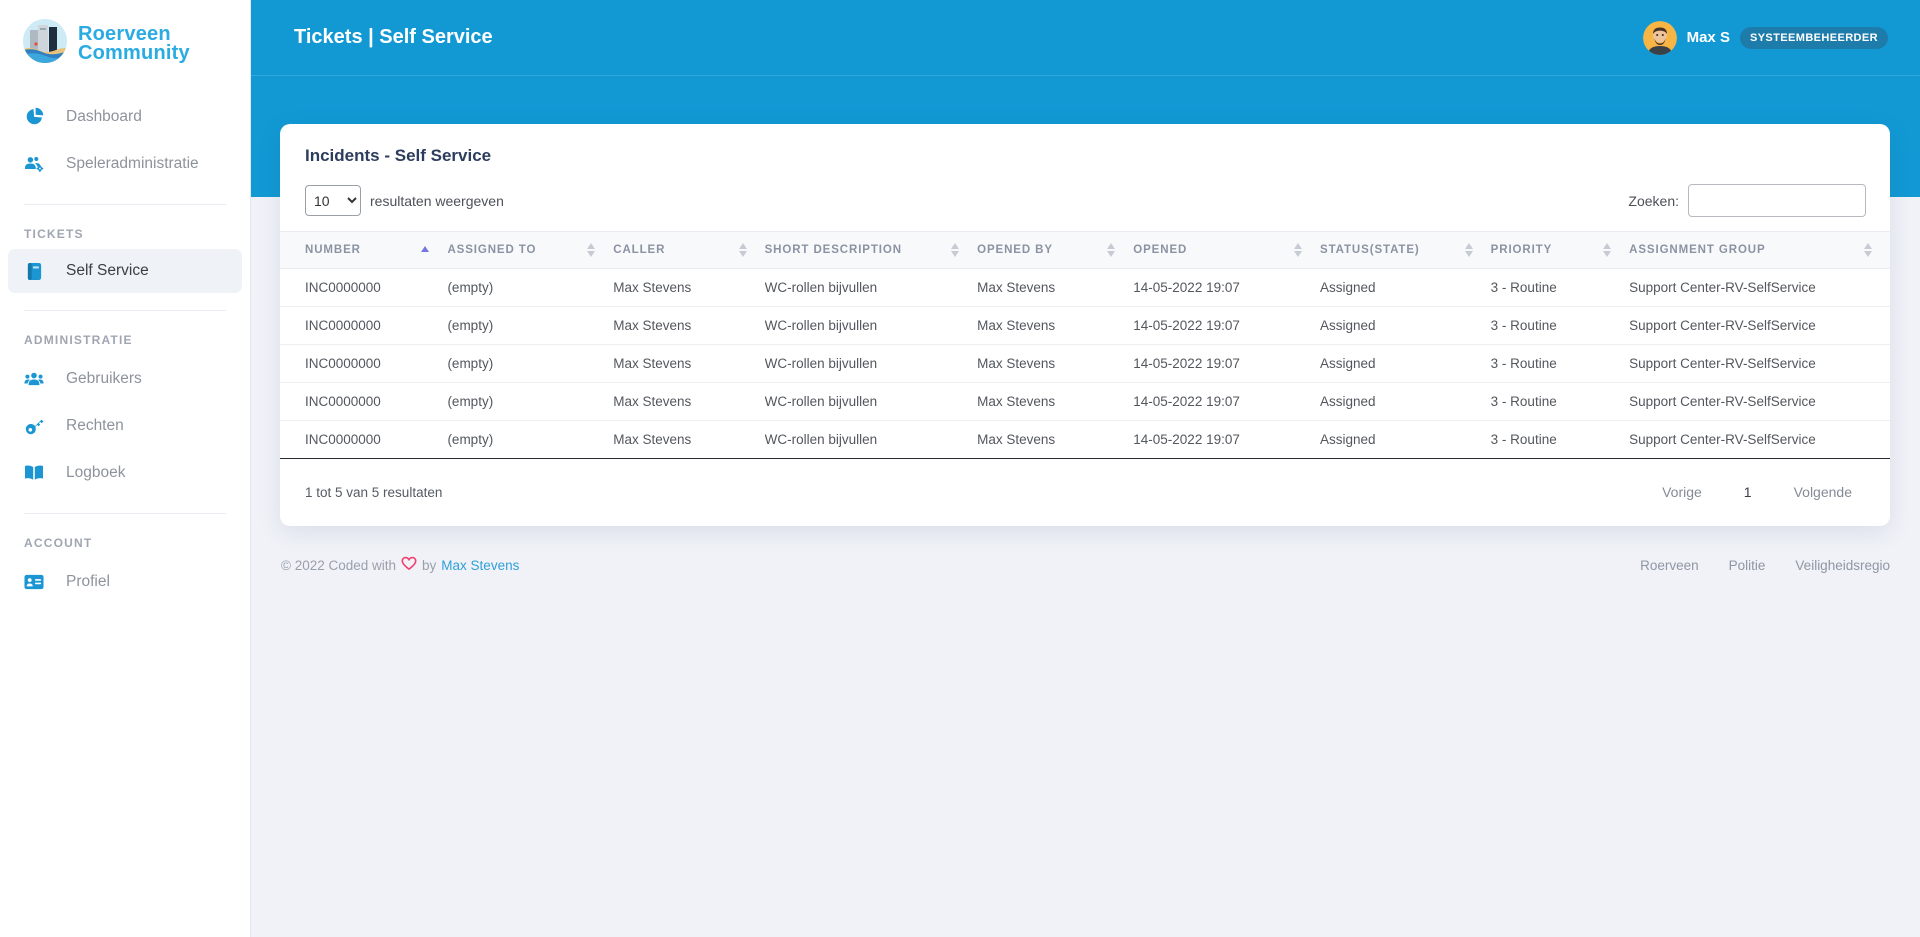  What do you see at coordinates (1015, 250) in the screenshot?
I see `column-label: OPENED BY` at bounding box center [1015, 250].